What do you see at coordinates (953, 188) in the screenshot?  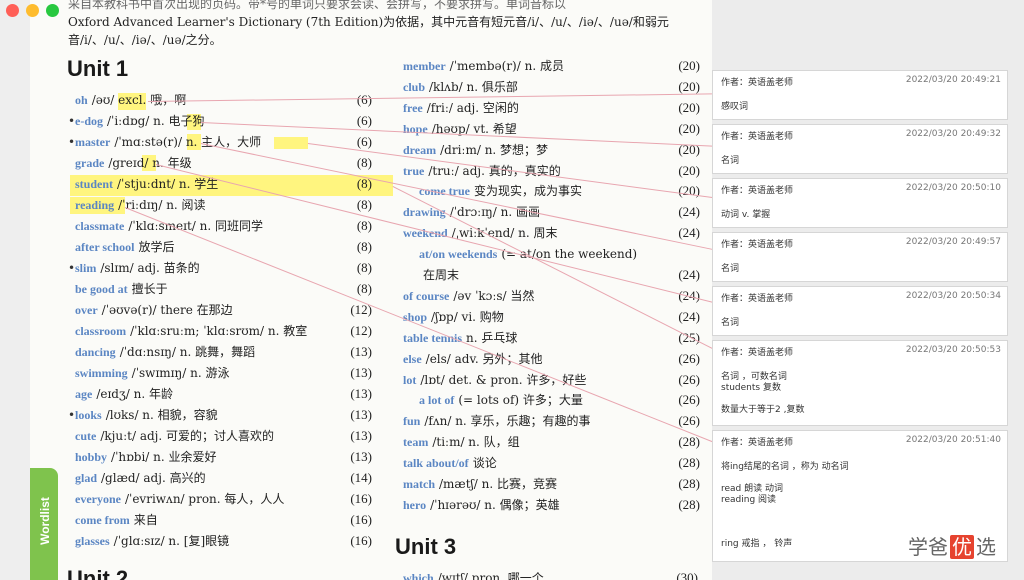 I see `comment-timestamp: 2022/03/20 20:50:10` at bounding box center [953, 188].